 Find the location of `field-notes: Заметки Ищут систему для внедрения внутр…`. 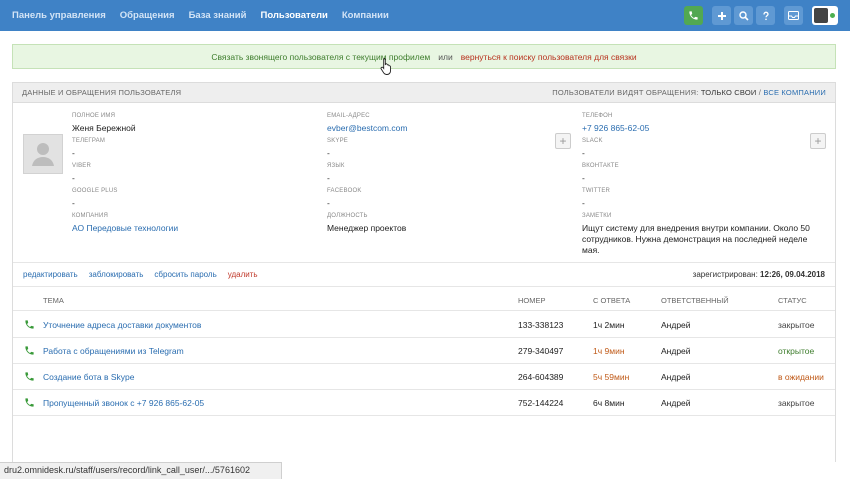

field-notes: Заметки Ищут систему для внедрения внутр… is located at coordinates (696, 234).